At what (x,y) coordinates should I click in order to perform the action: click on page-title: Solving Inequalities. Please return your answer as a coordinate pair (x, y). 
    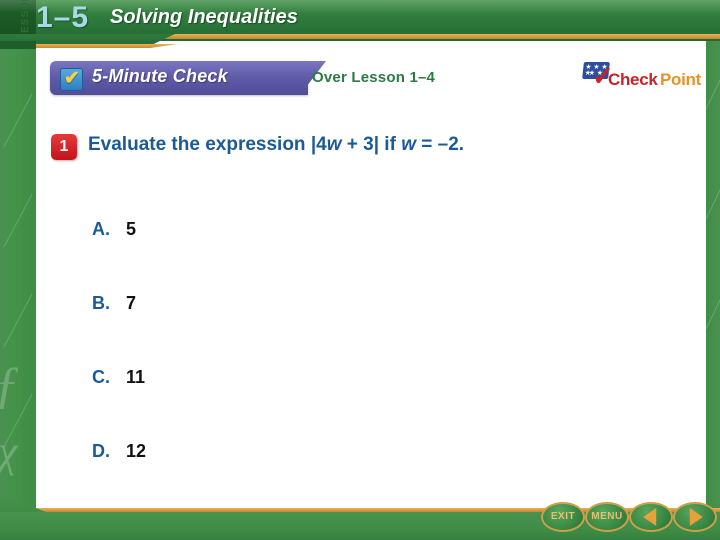
    Looking at the image, I should click on (204, 17).